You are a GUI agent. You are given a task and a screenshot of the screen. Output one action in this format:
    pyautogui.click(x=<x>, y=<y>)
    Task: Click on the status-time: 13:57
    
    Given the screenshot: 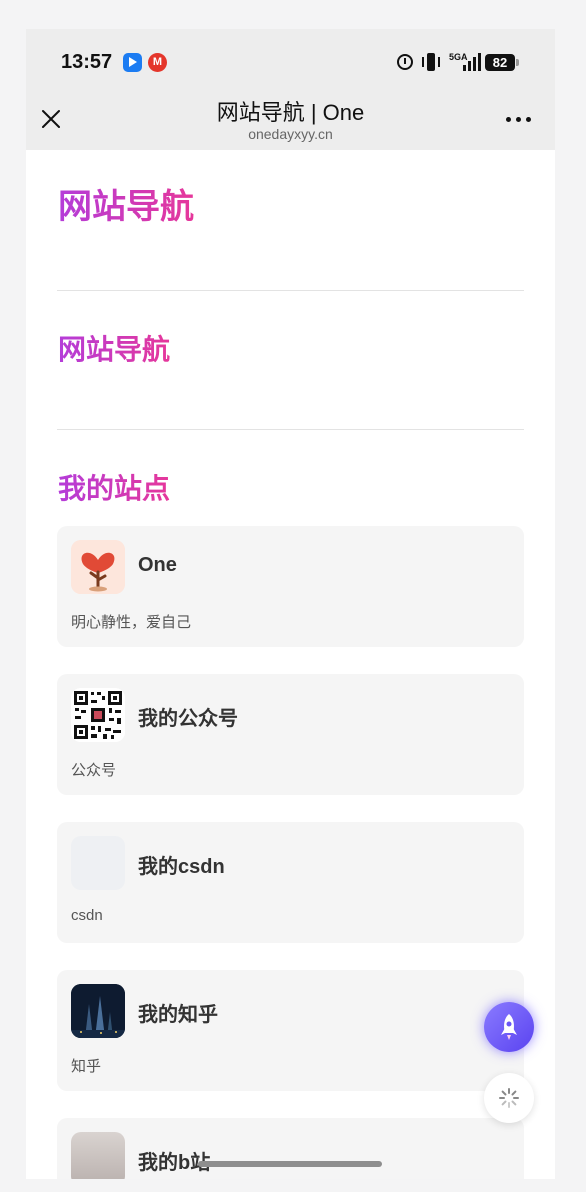 What is the action you would take?
    pyautogui.click(x=87, y=62)
    